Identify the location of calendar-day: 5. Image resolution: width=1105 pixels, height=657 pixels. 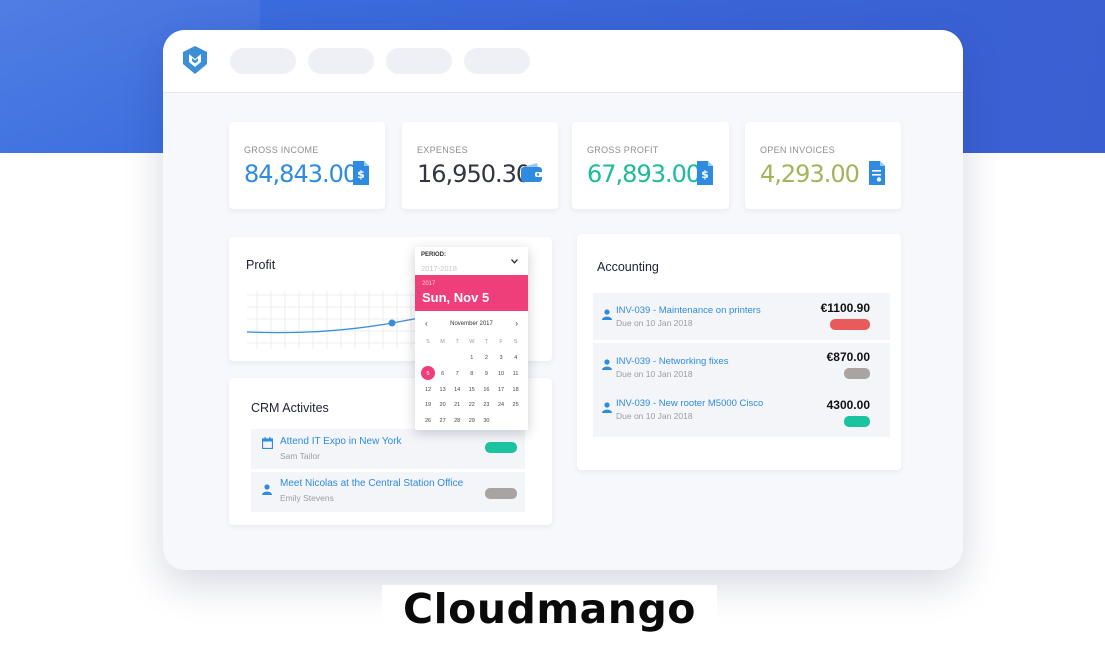
(428, 374).